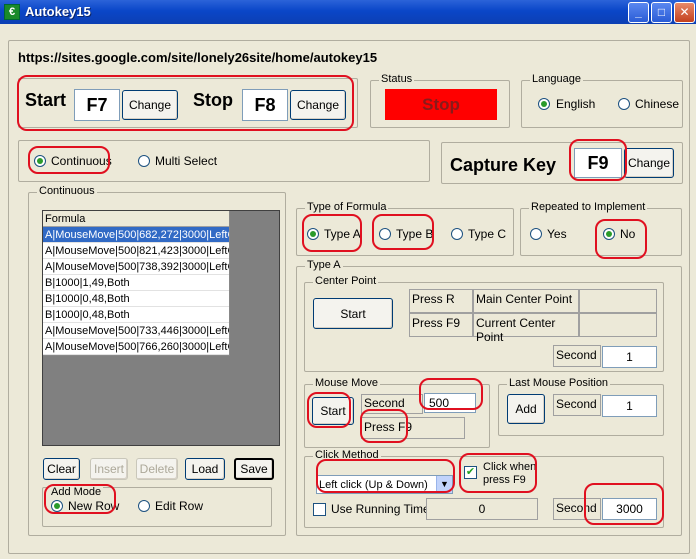 The width and height of the screenshot is (696, 559). Describe the element at coordinates (144, 161) in the screenshot. I see `multi-select-radio` at that location.